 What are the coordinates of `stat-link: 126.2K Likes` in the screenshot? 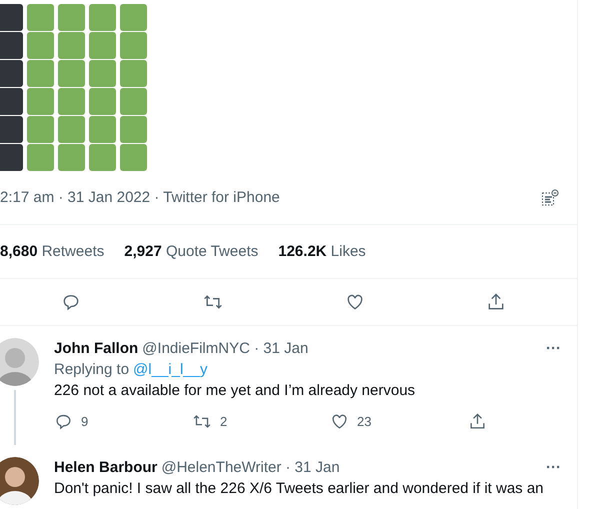 It's located at (322, 251).